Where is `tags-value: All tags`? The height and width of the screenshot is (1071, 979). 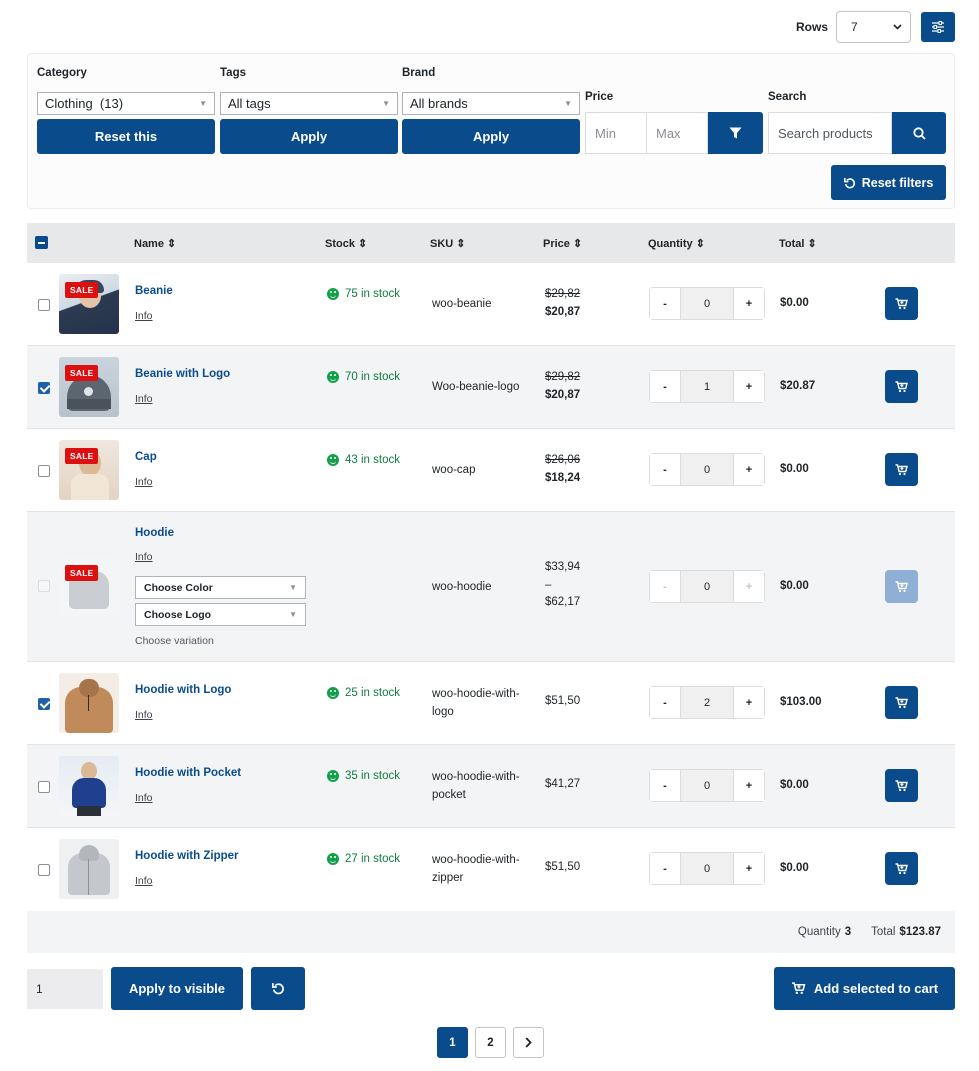
tags-value: All tags is located at coordinates (249, 103).